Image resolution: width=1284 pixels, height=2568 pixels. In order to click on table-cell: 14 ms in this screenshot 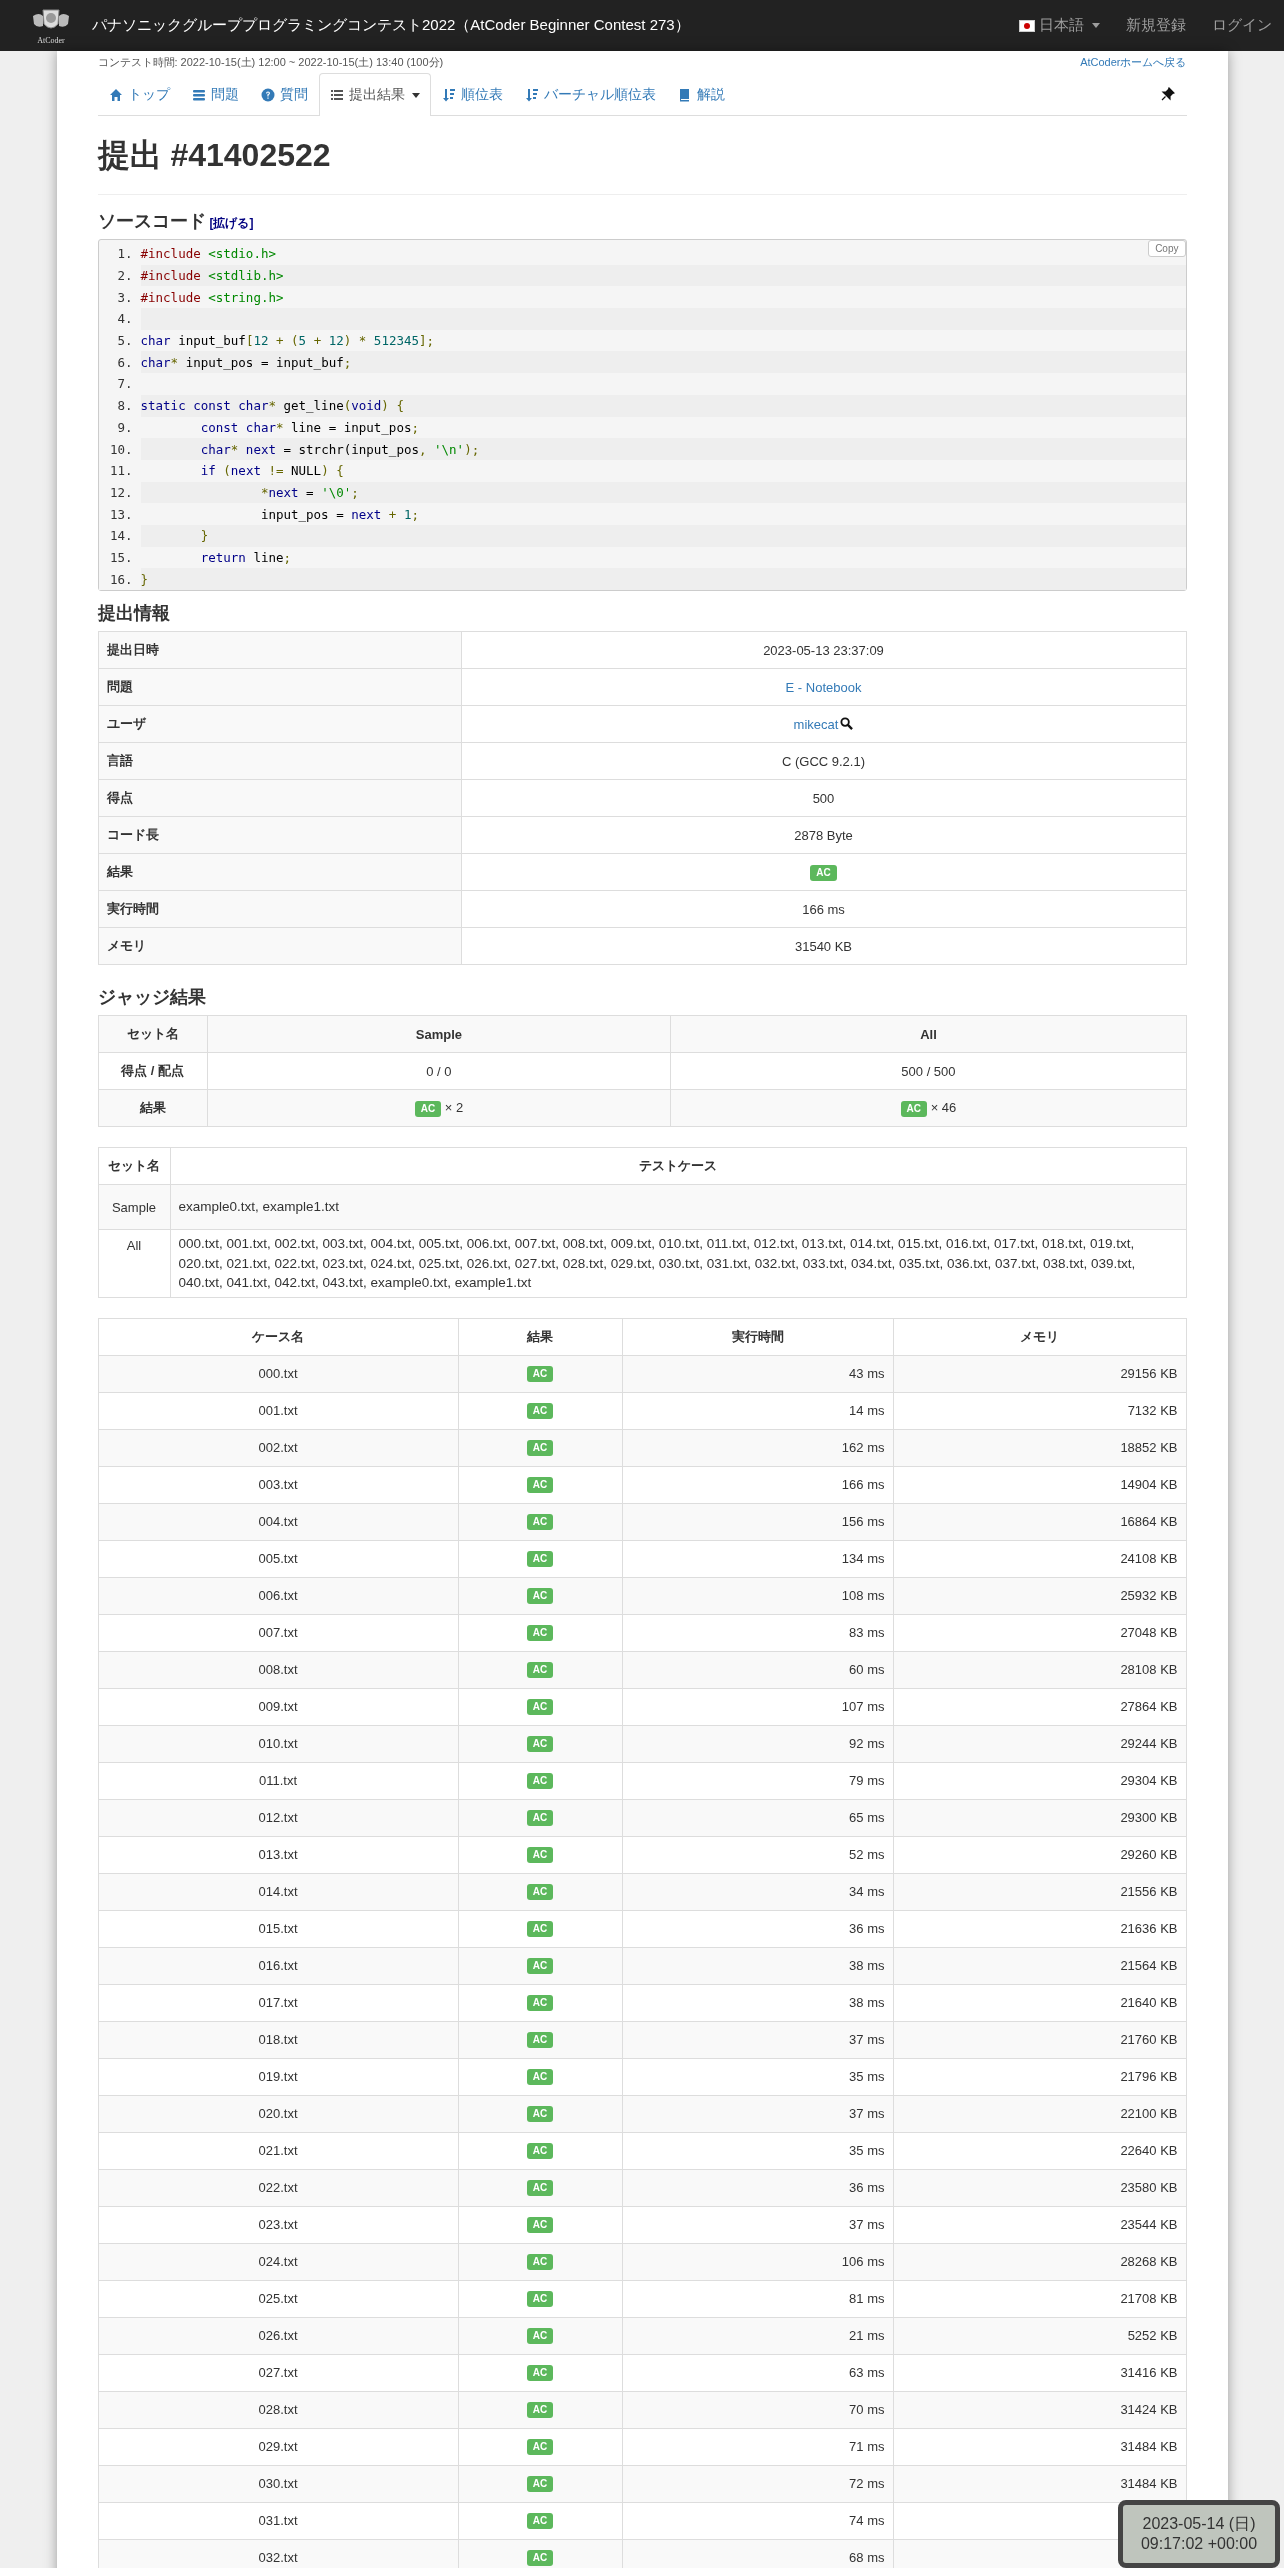, I will do `click(757, 1411)`.